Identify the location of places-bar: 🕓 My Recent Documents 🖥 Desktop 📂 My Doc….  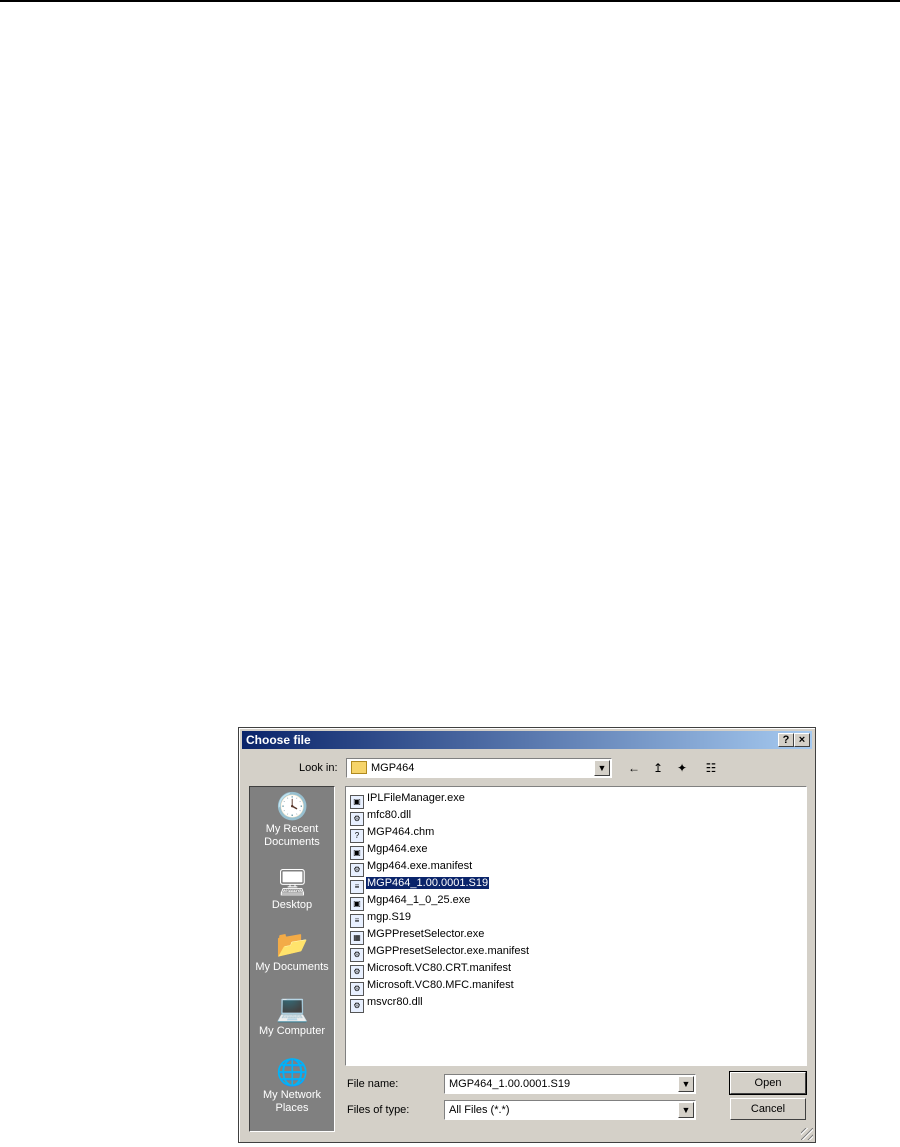
(292, 959).